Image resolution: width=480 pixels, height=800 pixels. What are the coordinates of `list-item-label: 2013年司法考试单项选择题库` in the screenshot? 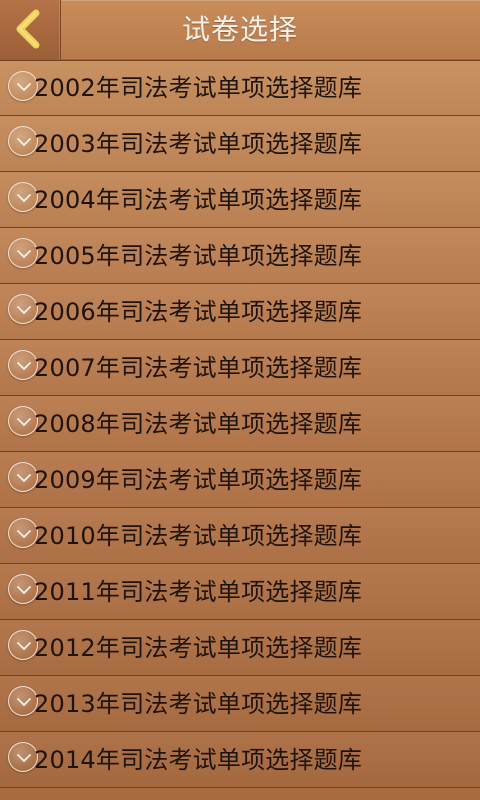 It's located at (198, 704).